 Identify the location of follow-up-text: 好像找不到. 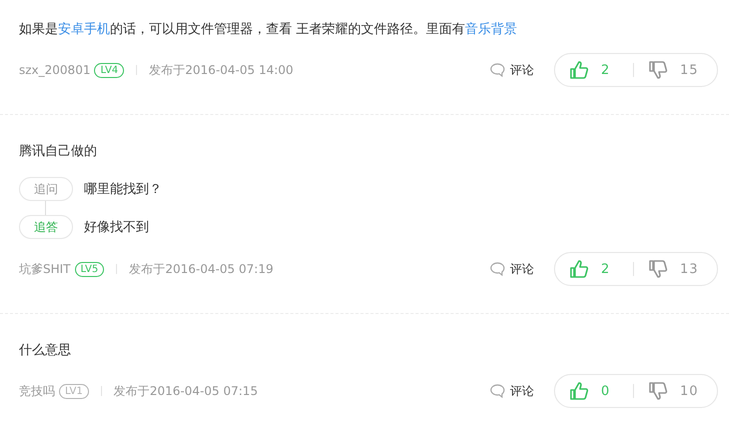
(116, 227).